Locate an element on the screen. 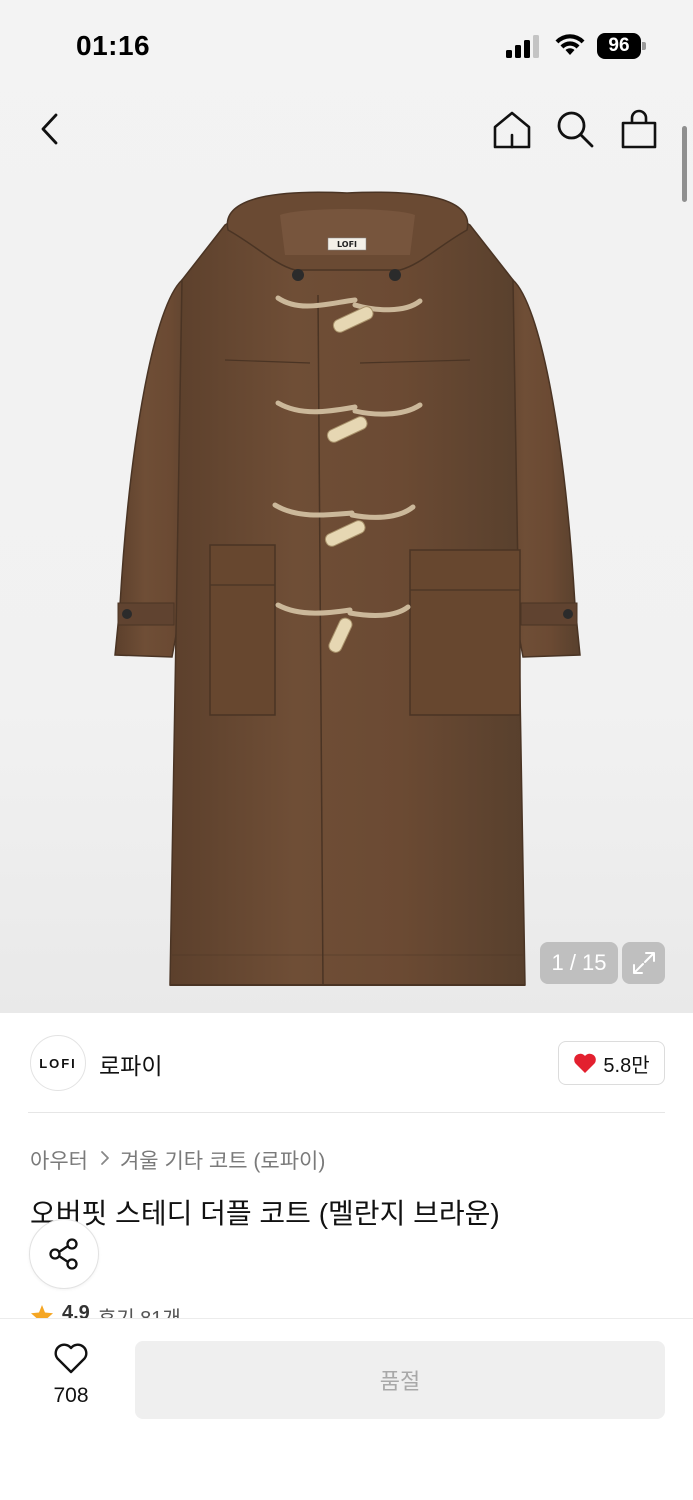  wifi-icon is located at coordinates (570, 44).